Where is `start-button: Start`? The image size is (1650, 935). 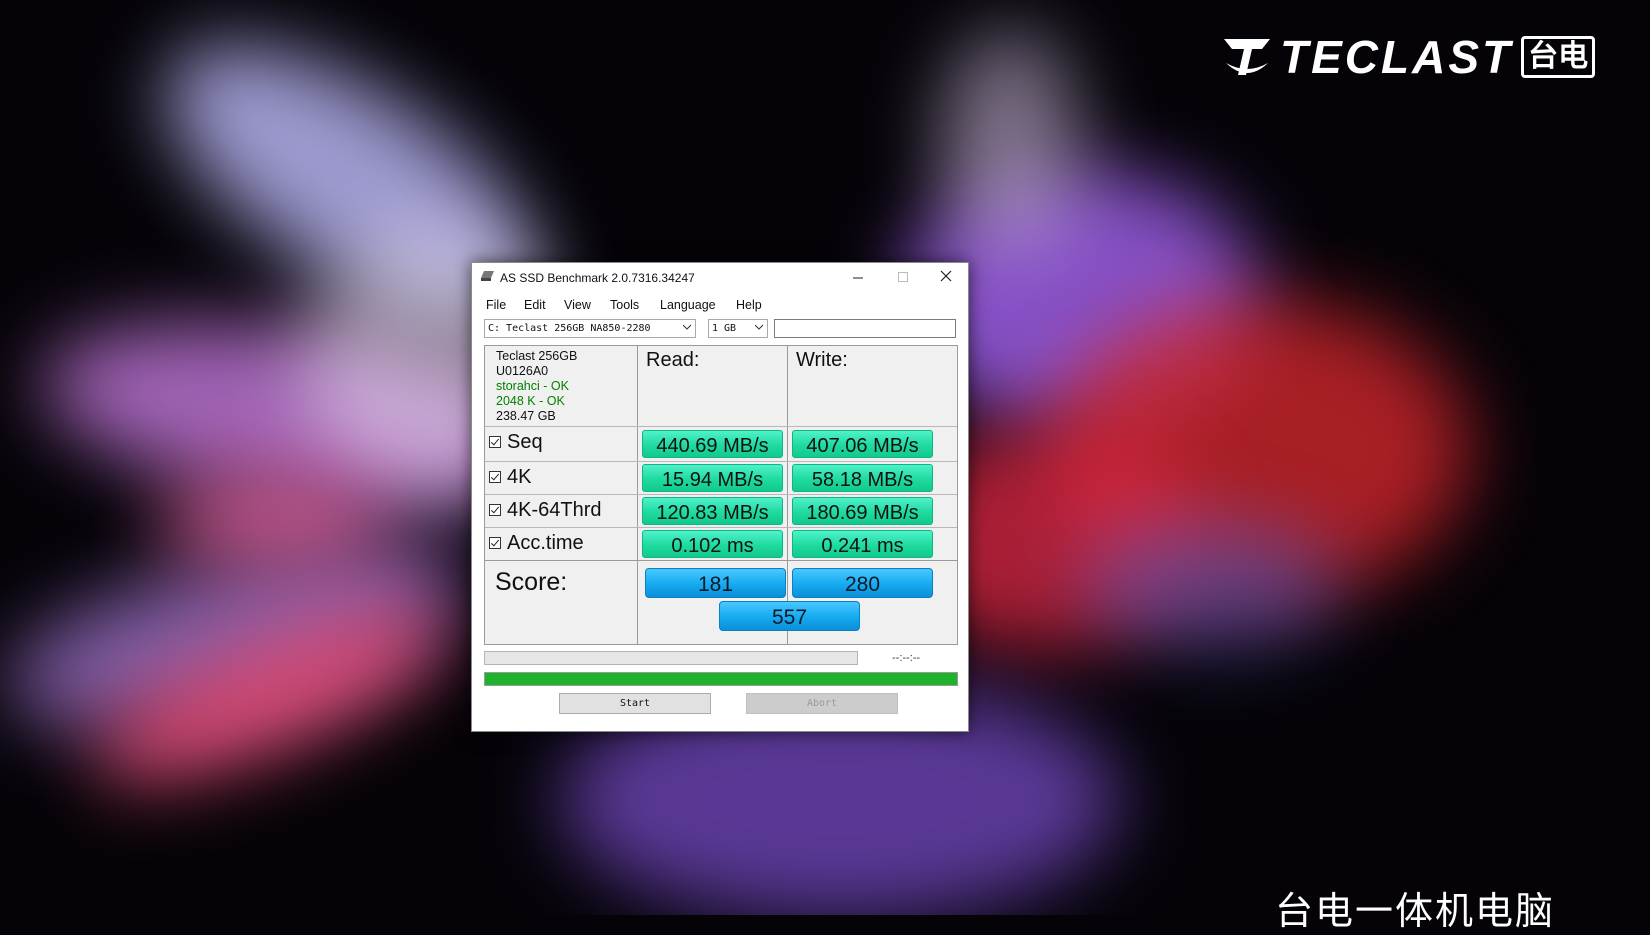 start-button: Start is located at coordinates (635, 703).